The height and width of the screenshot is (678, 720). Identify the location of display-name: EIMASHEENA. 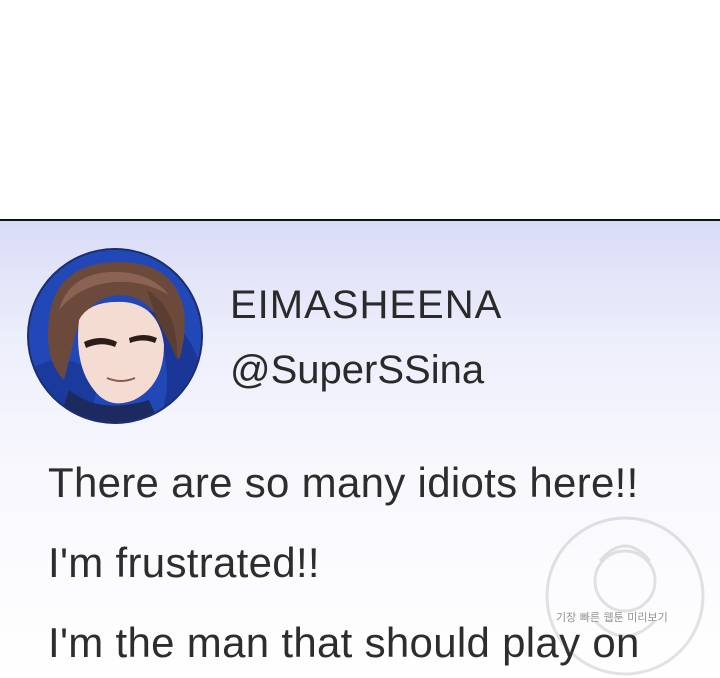
(366, 305).